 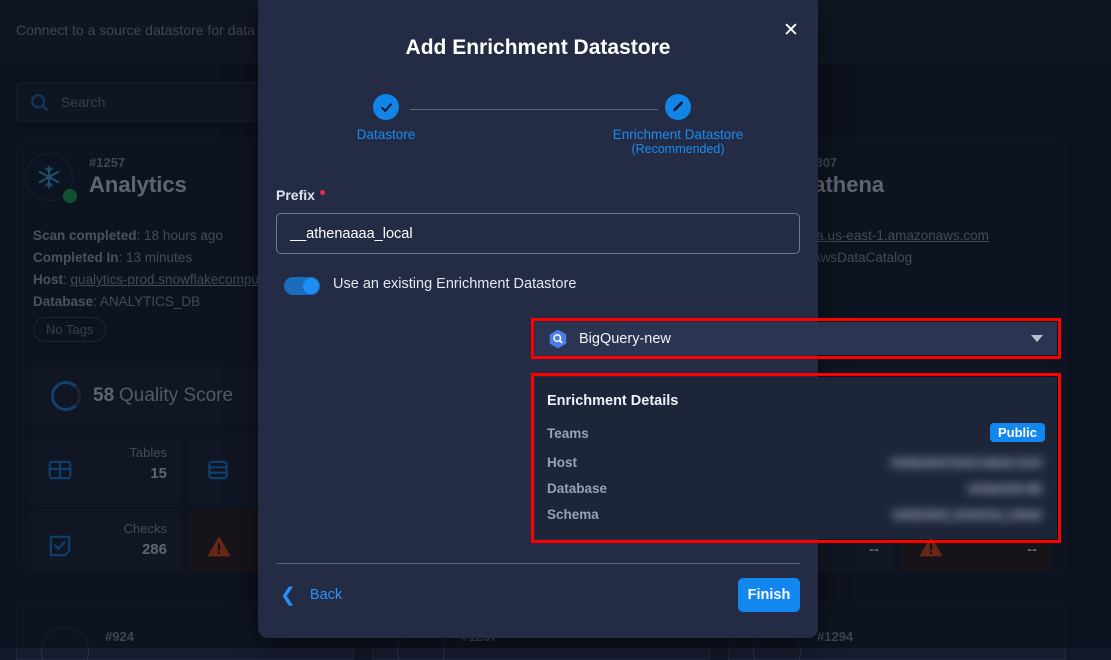 What do you see at coordinates (326, 595) in the screenshot?
I see `back-button-label: Back` at bounding box center [326, 595].